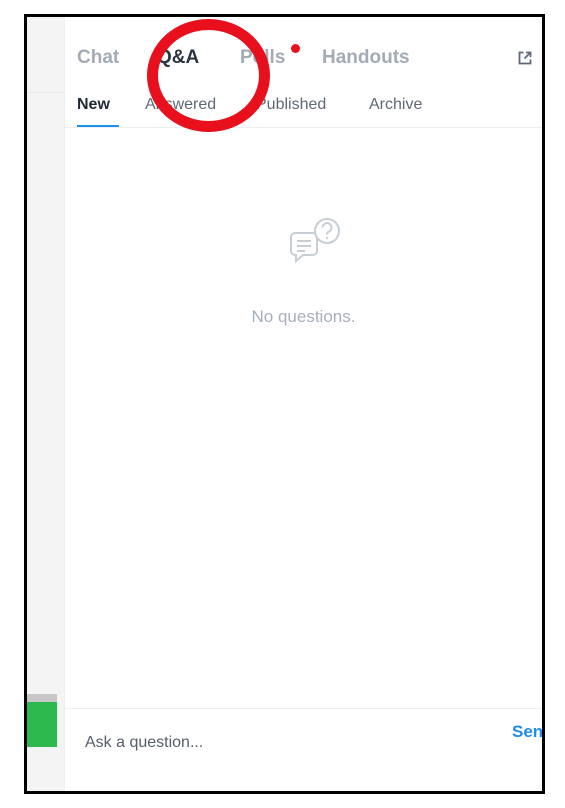 The width and height of the screenshot is (565, 808). What do you see at coordinates (262, 58) in the screenshot?
I see `tab-polls: Polls` at bounding box center [262, 58].